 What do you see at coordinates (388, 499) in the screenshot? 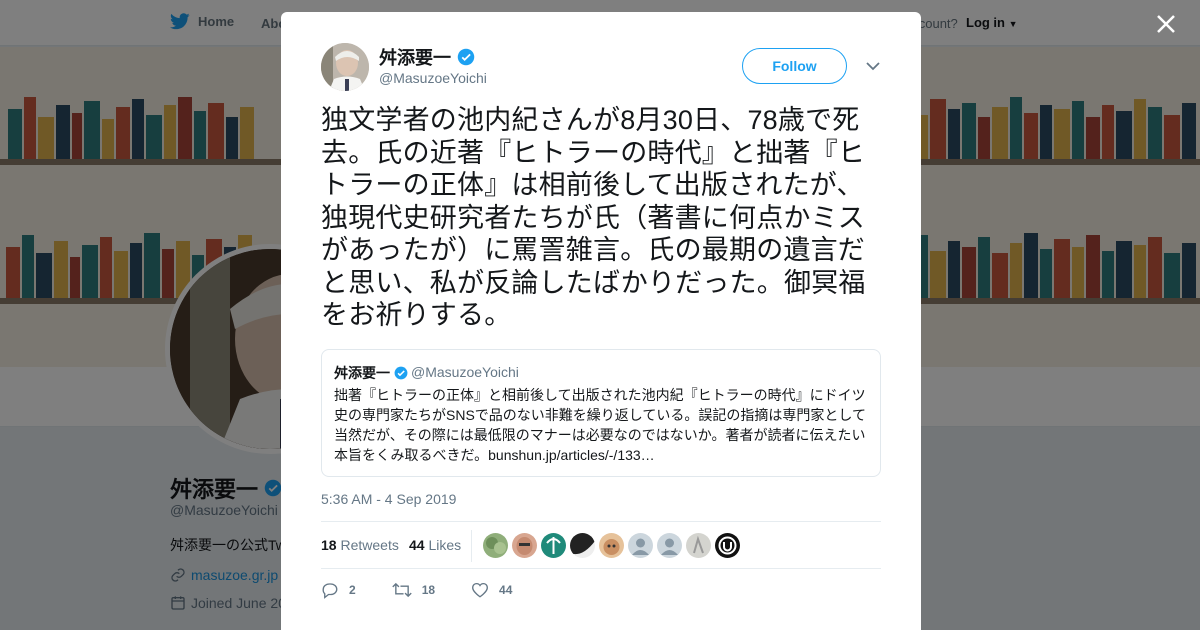
I see `tweet-timestamp: 5:36 AM - 4 Sep 2019` at bounding box center [388, 499].